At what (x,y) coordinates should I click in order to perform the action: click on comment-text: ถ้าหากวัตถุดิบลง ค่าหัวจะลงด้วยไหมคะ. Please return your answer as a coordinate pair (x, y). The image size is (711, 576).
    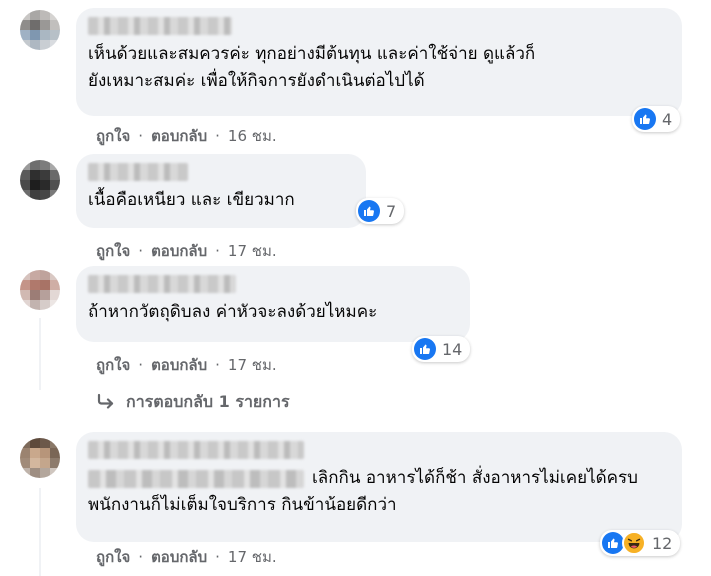
    Looking at the image, I should click on (233, 312).